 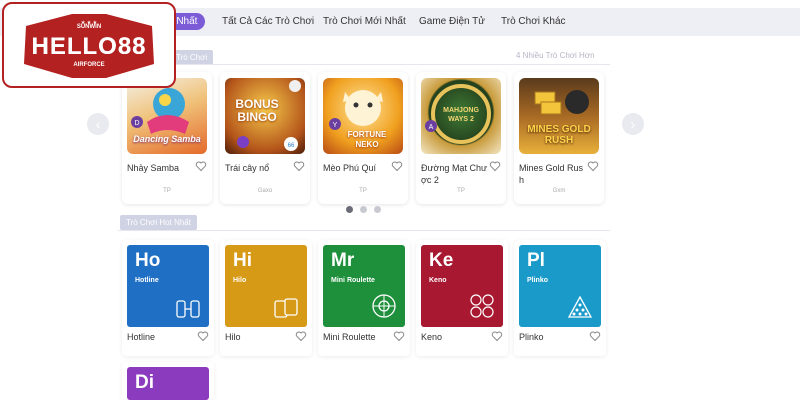 What do you see at coordinates (335, 125) in the screenshot?
I see `svg-text: Y` at bounding box center [335, 125].